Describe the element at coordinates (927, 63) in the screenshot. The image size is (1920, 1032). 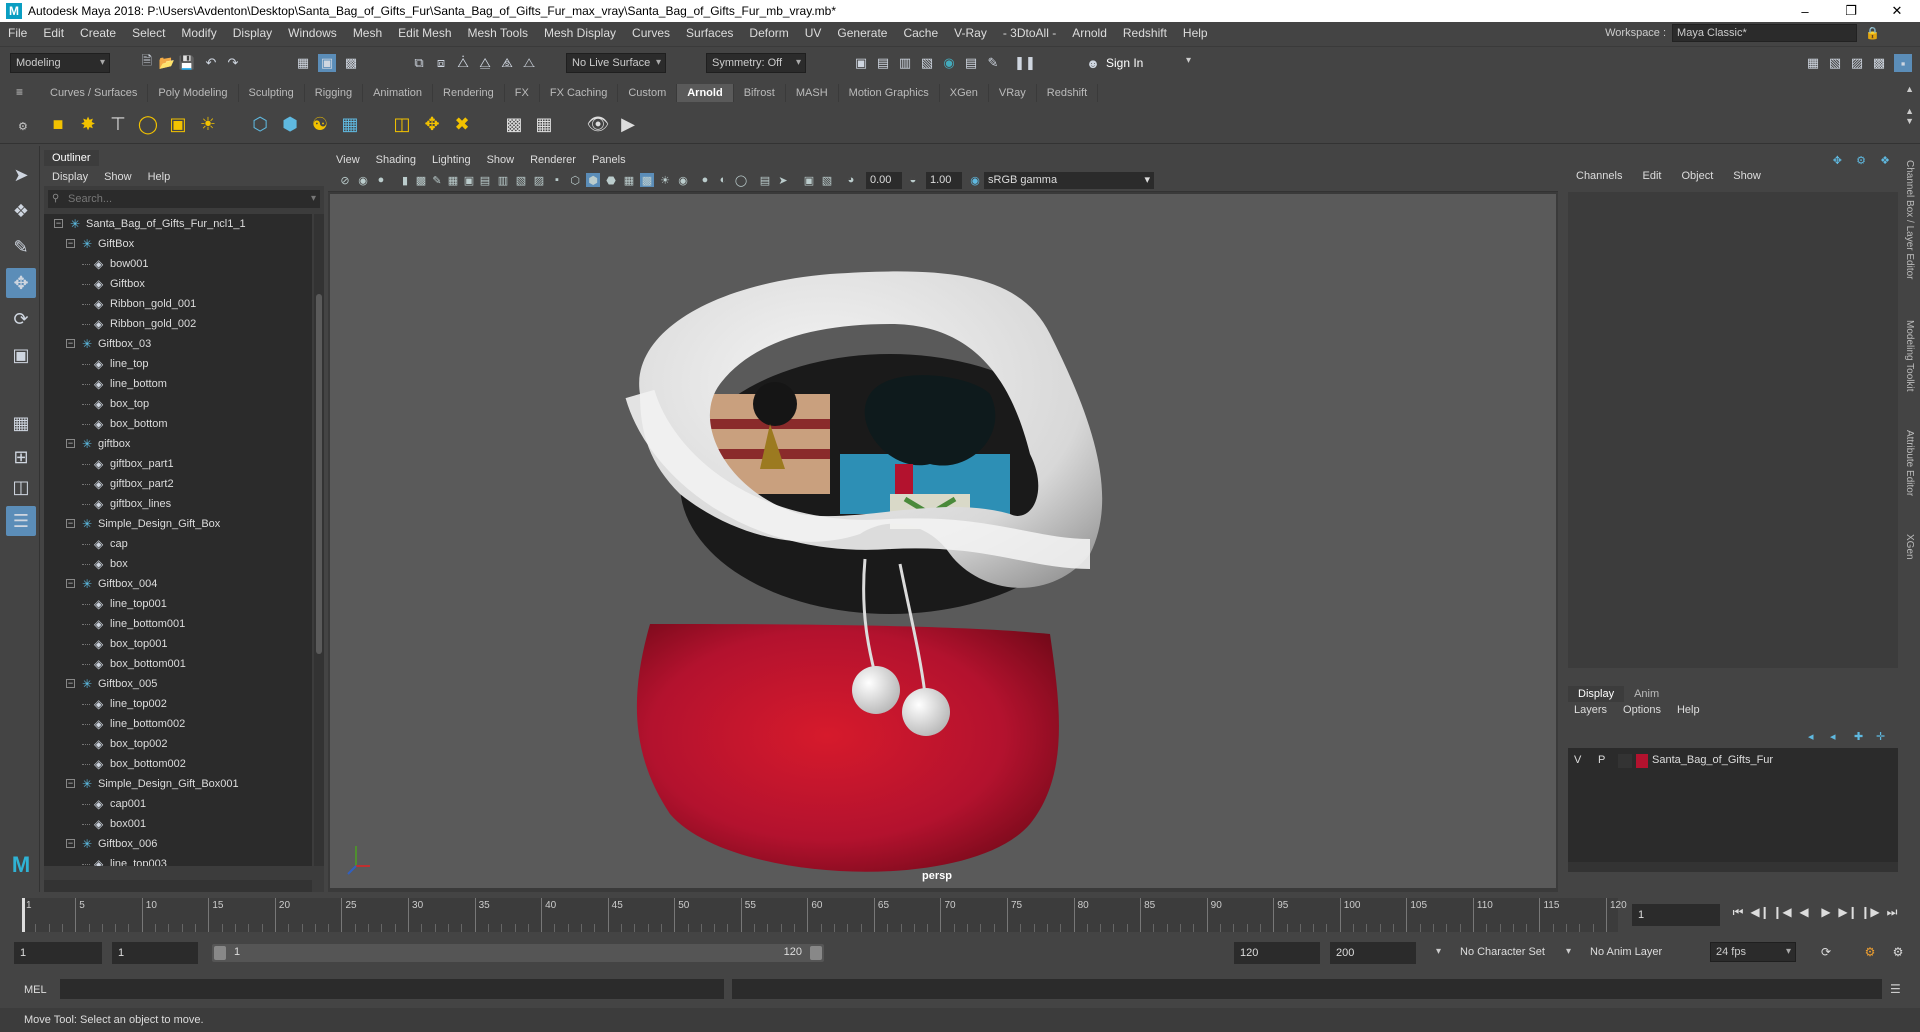
I see `render-settings-icon: ▧` at that location.